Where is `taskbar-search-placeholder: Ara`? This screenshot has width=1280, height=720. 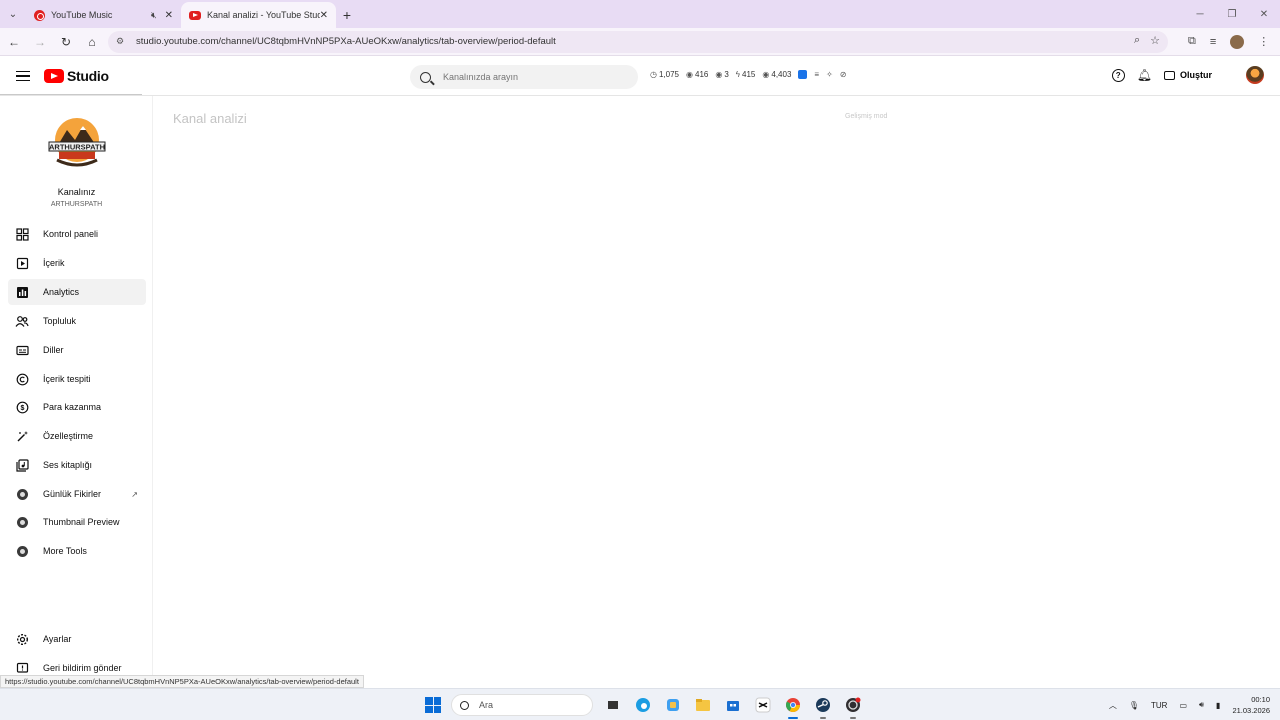 taskbar-search-placeholder: Ara is located at coordinates (486, 705).